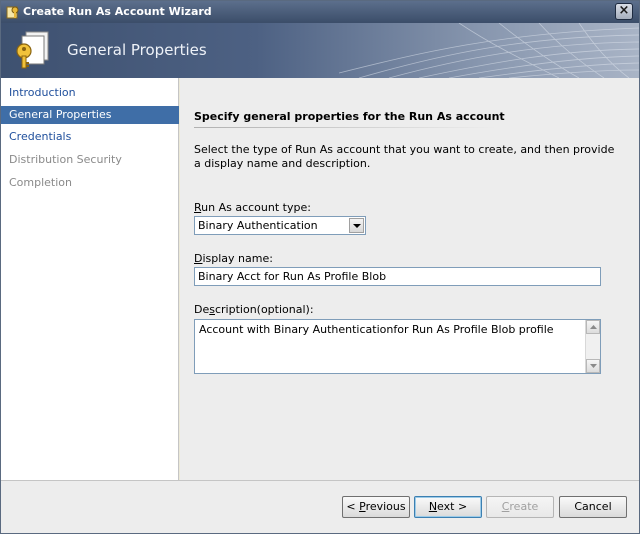 This screenshot has height=534, width=640. I want to click on nav-item-completion: Completion, so click(41, 182).